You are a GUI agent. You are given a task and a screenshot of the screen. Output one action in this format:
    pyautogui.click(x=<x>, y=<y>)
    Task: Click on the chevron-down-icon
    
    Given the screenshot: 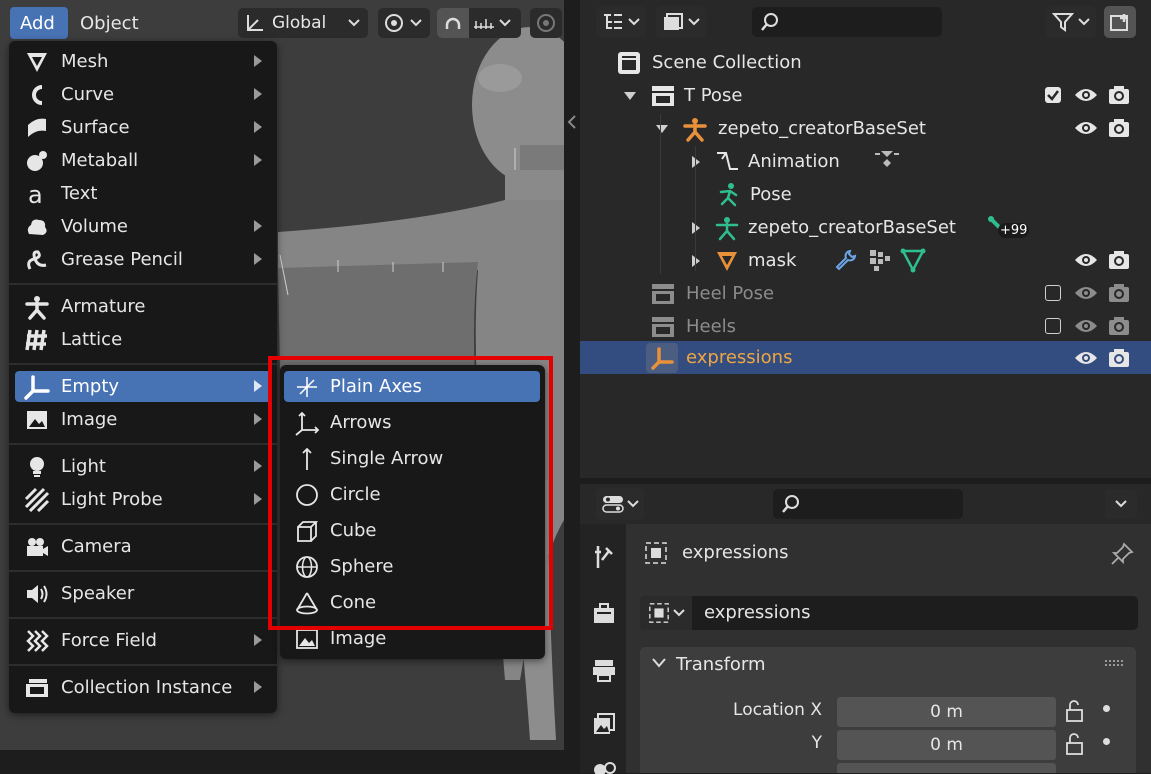 What is the action you would take?
    pyautogui.click(x=659, y=663)
    